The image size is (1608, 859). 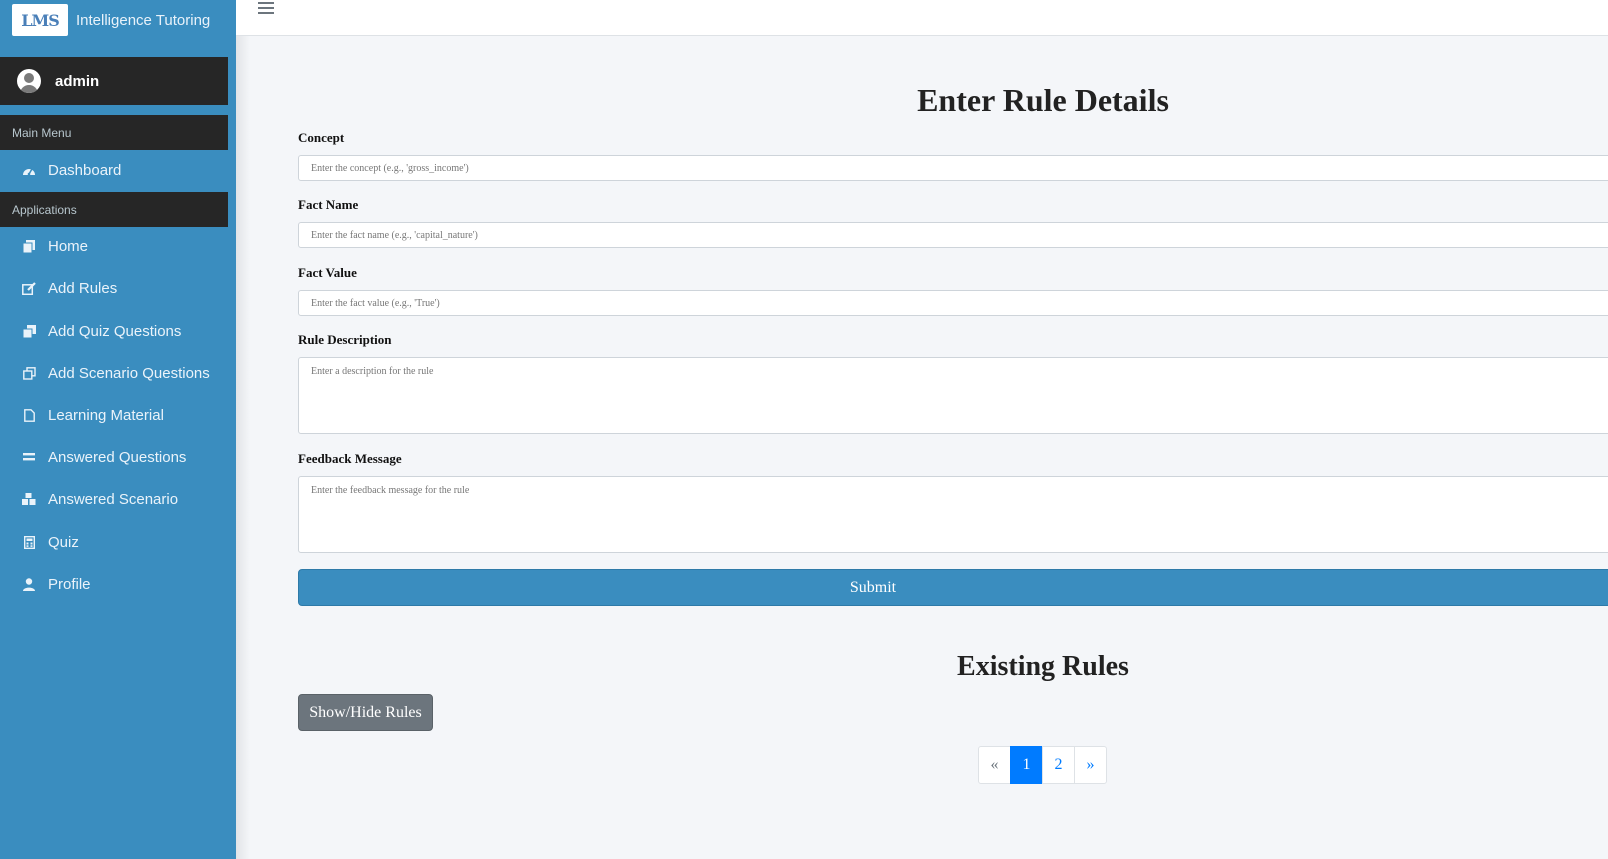 I want to click on rule-description-textarea, so click(x=953, y=395).